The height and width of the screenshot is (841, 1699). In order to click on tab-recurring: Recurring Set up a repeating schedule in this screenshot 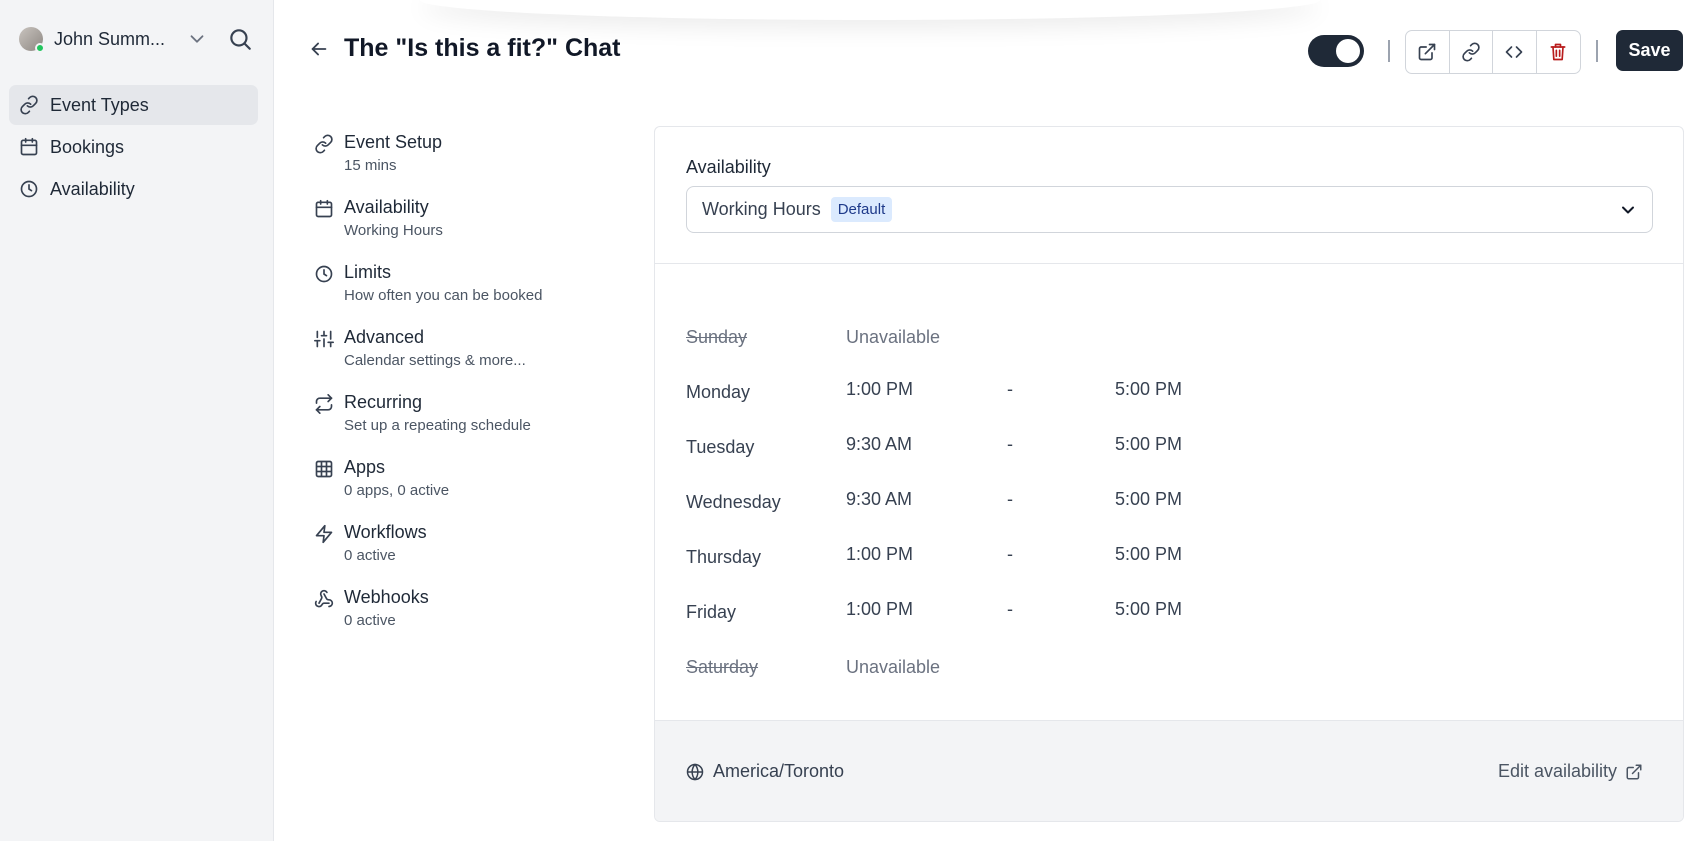, I will do `click(464, 422)`.